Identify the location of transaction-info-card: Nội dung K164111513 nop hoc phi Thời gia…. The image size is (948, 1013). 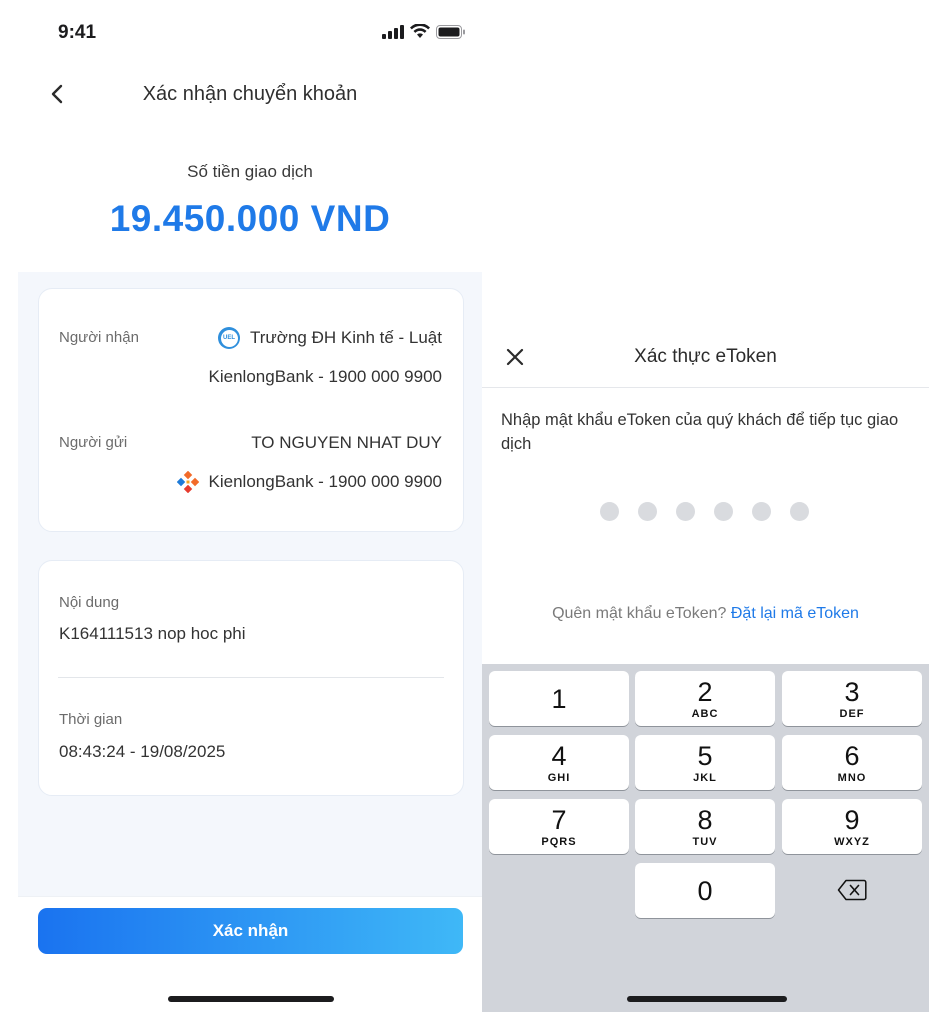
(251, 678).